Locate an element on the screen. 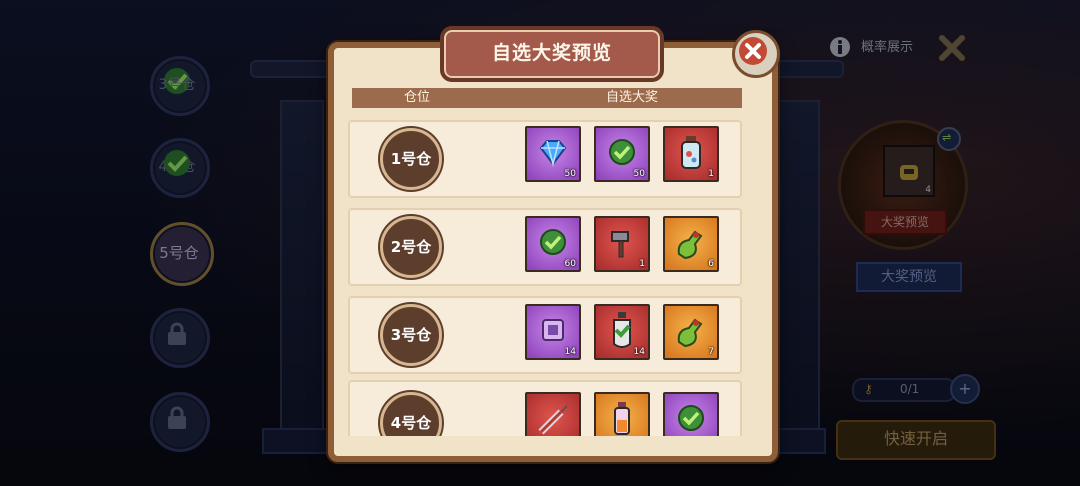  syringe-icon is located at coordinates (553, 420).